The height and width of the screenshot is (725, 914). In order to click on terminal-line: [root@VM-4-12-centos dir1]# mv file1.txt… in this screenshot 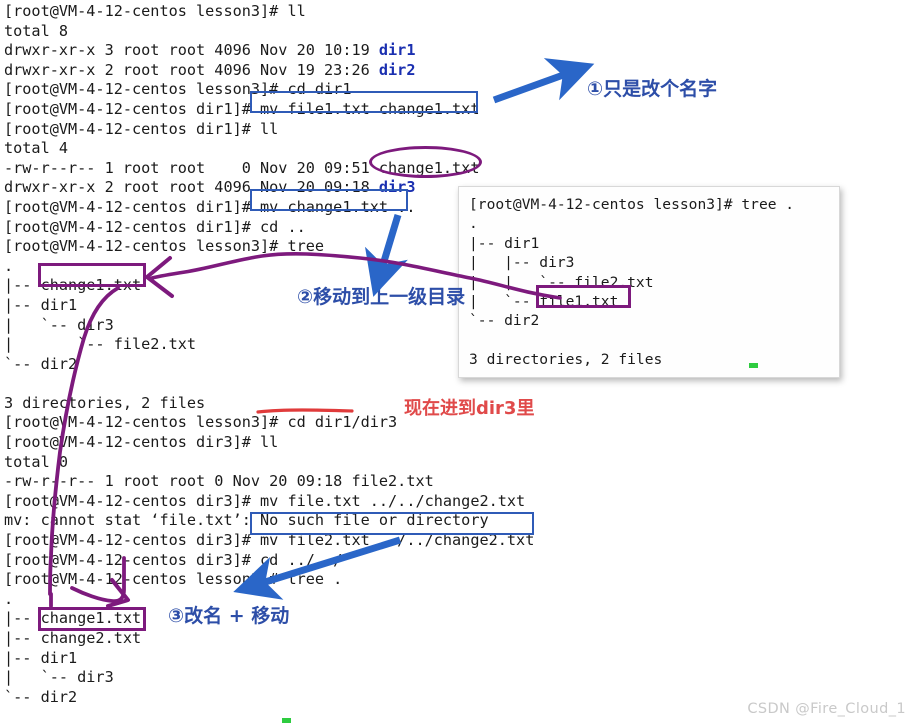, I will do `click(242, 108)`.